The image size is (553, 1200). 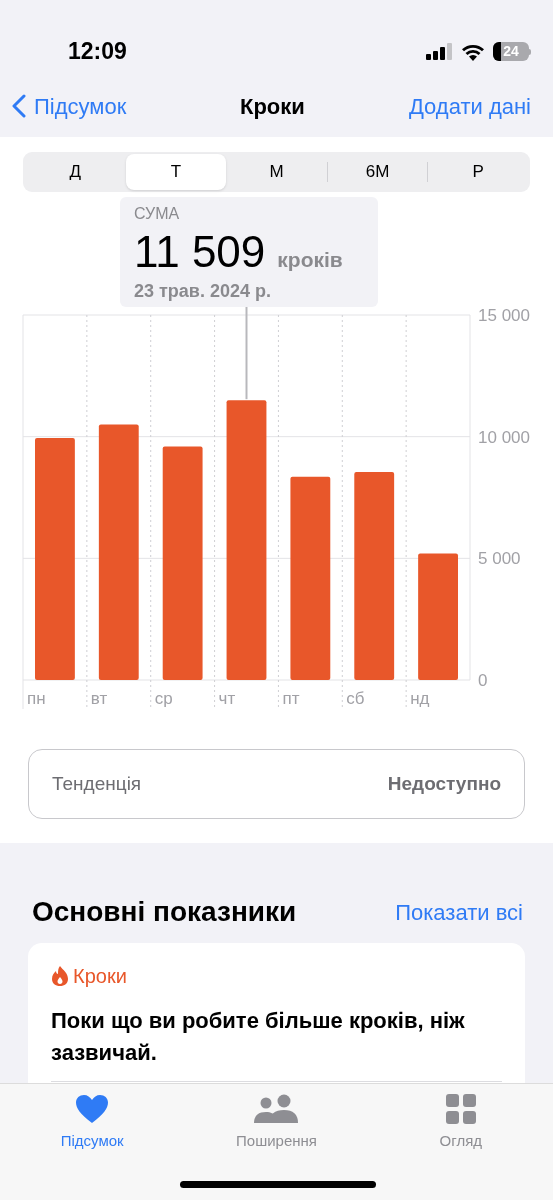 I want to click on show-all-link: Показати всі, so click(x=459, y=912).